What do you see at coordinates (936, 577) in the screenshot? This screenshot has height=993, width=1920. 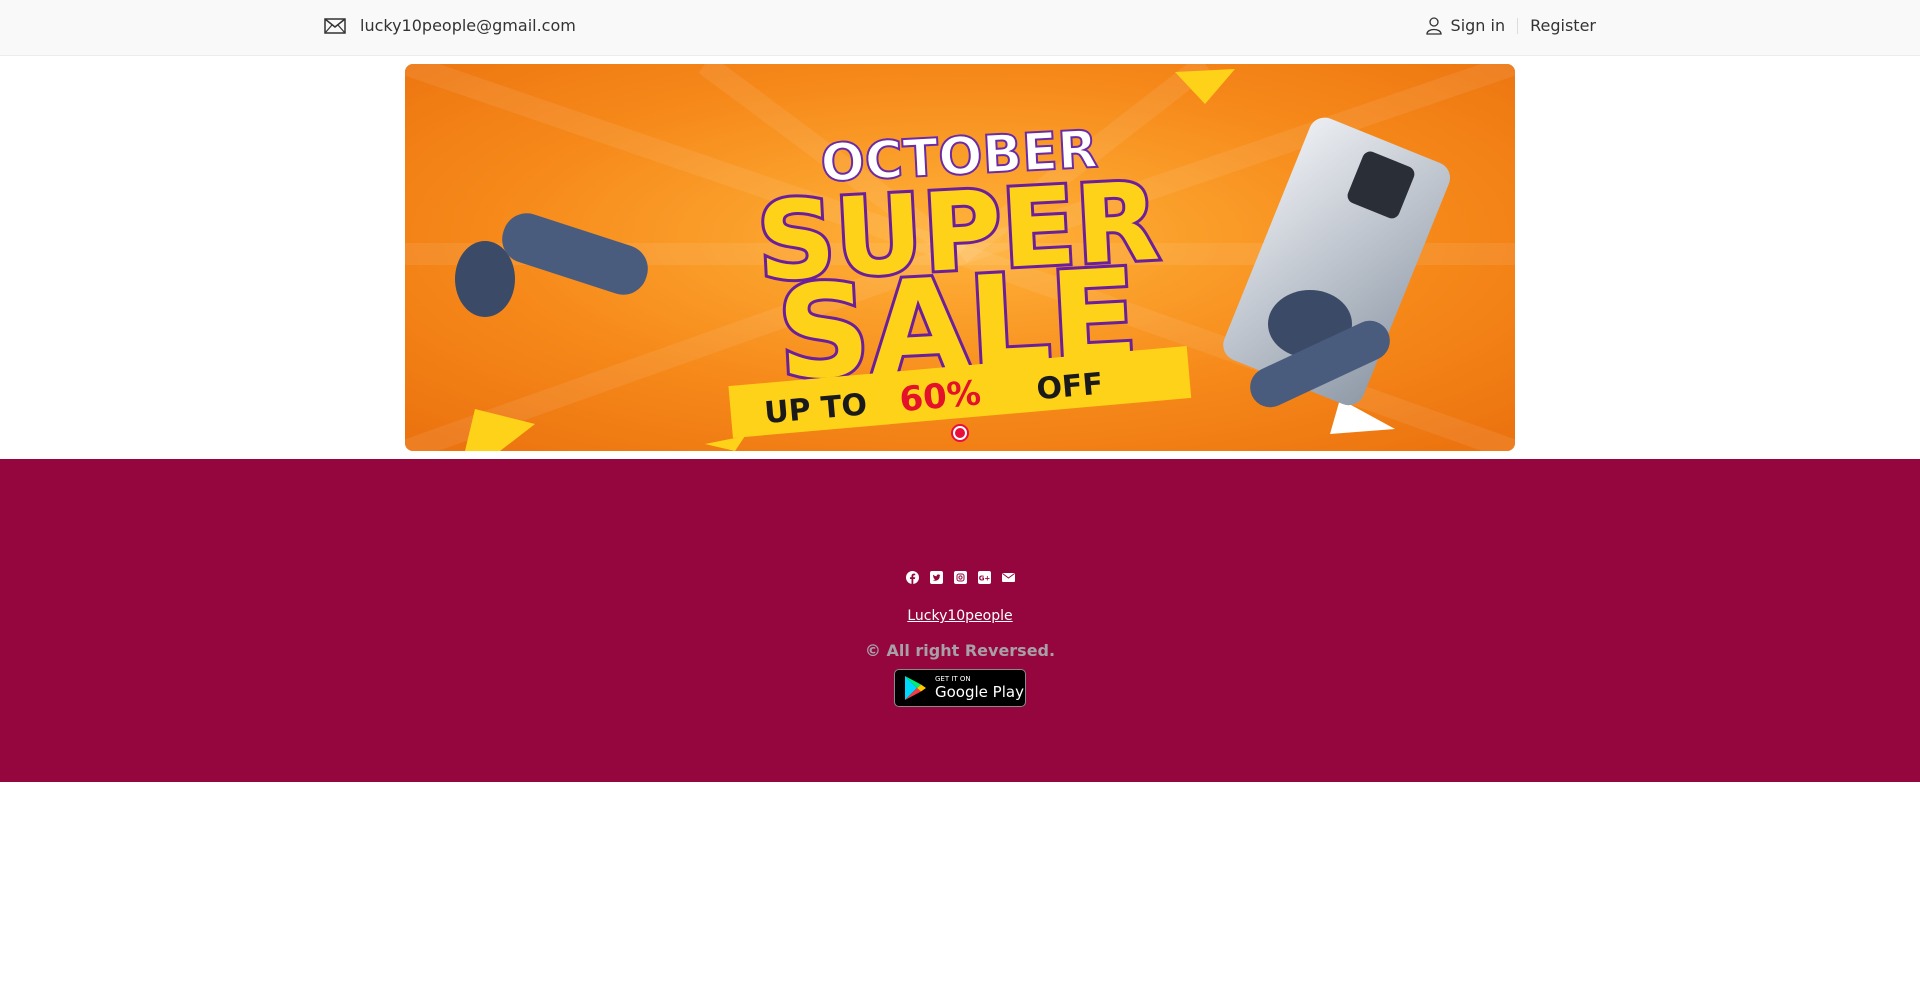 I see `twitter-icon` at bounding box center [936, 577].